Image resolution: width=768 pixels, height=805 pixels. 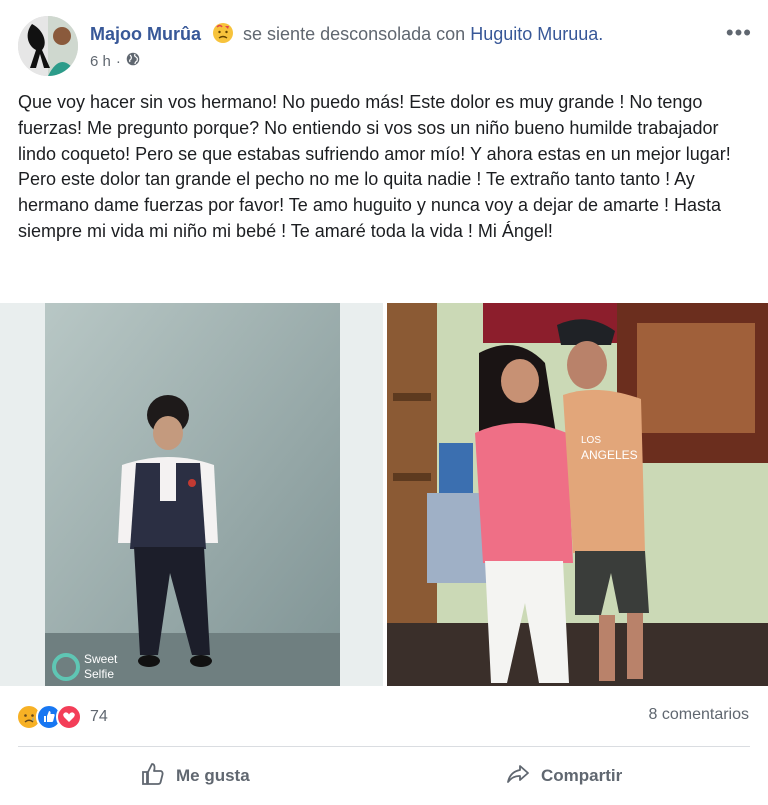 What do you see at coordinates (49, 717) in the screenshot?
I see `reaction-icons` at bounding box center [49, 717].